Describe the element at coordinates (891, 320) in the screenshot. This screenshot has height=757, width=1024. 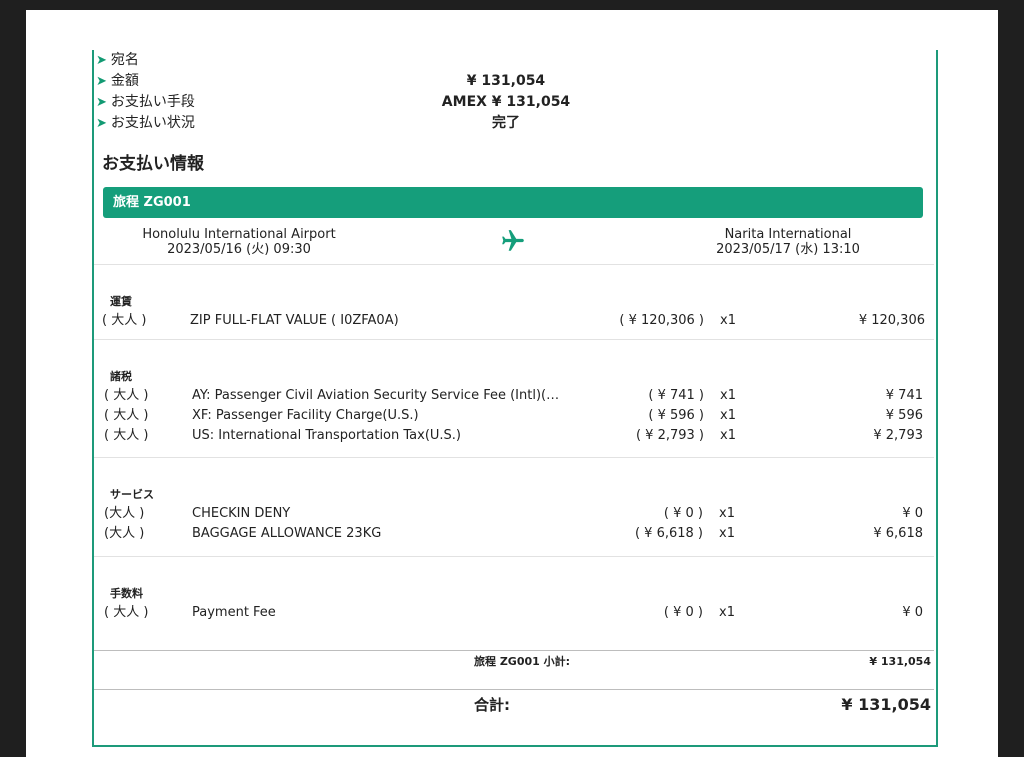
I see `fare-row-amount: ¥ 120,306` at that location.